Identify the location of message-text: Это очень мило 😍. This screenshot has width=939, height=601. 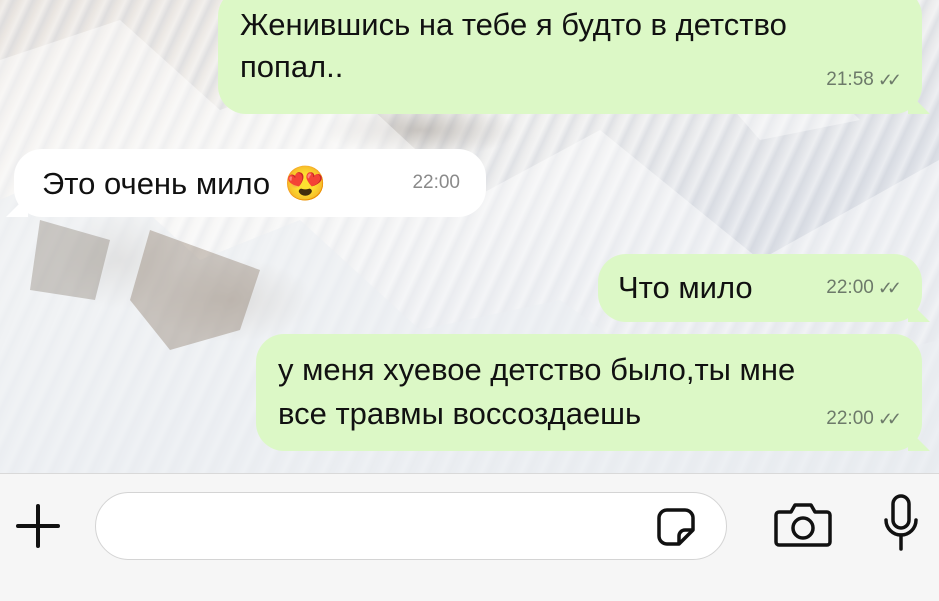
(184, 184).